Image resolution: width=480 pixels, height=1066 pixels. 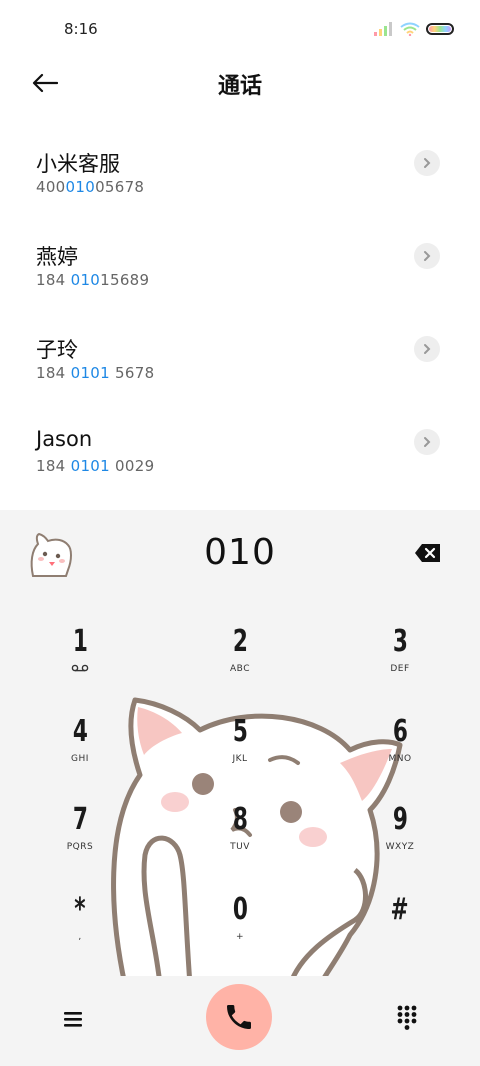 I want to click on contact-name: 小米客服, so click(x=78, y=164).